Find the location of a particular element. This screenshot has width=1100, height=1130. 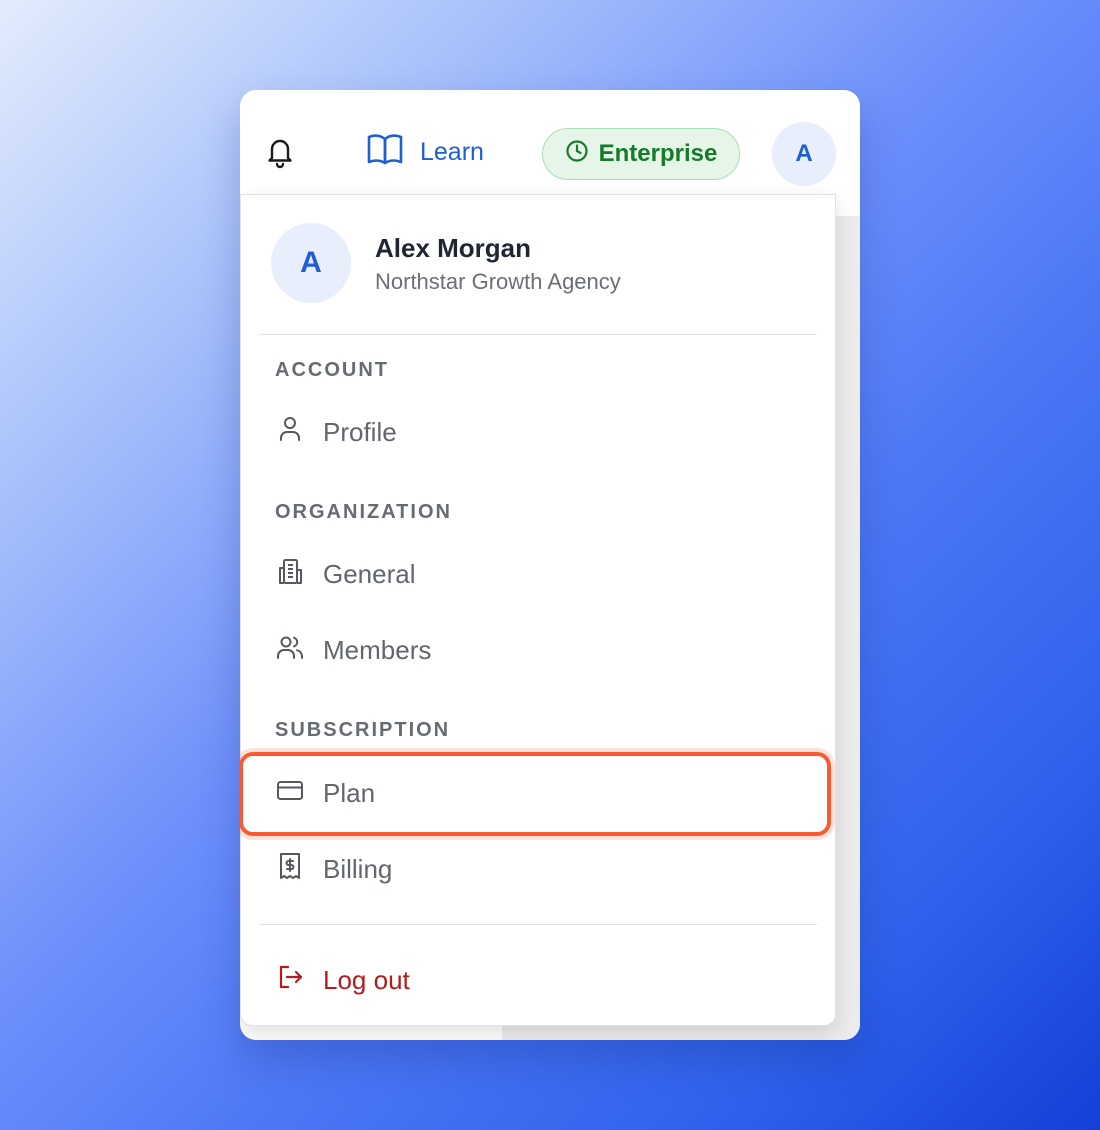

user-icon is located at coordinates (290, 432).